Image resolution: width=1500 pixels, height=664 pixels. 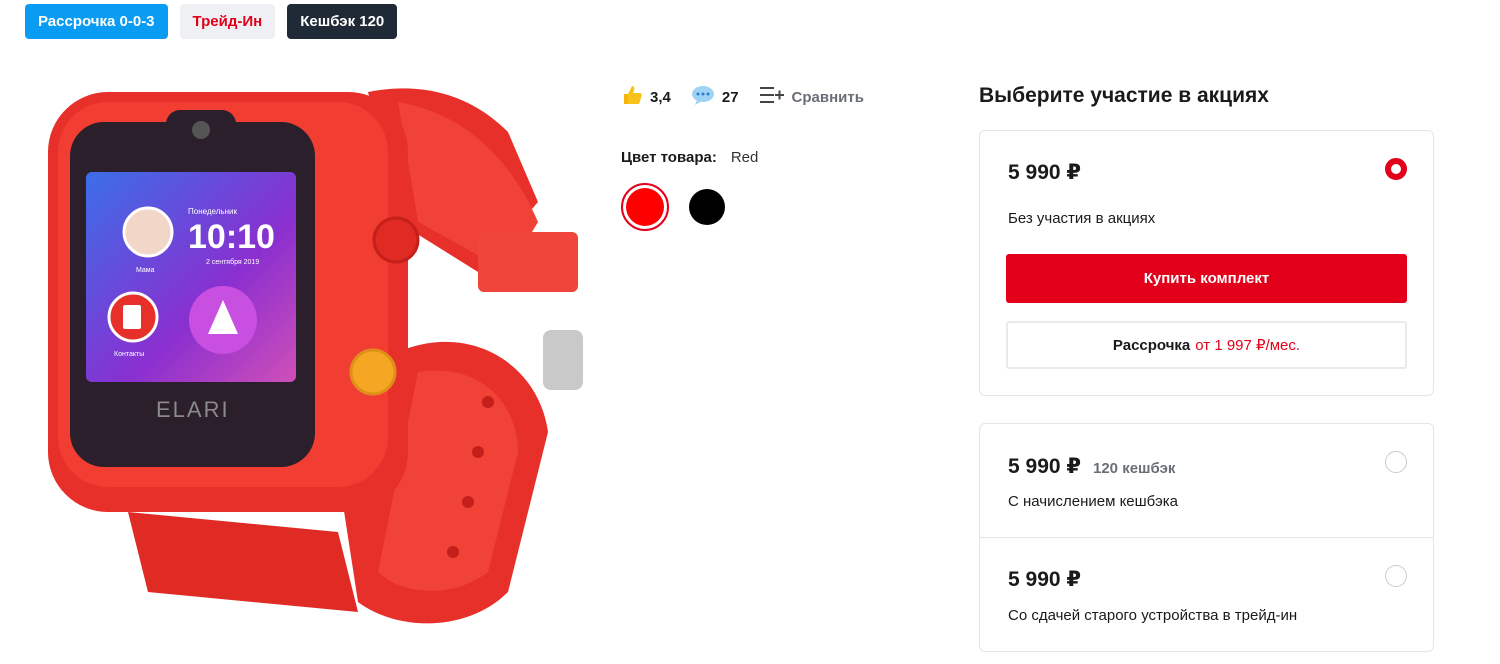 I want to click on promo-title: Выберите участие в акциях, so click(x=1124, y=95).